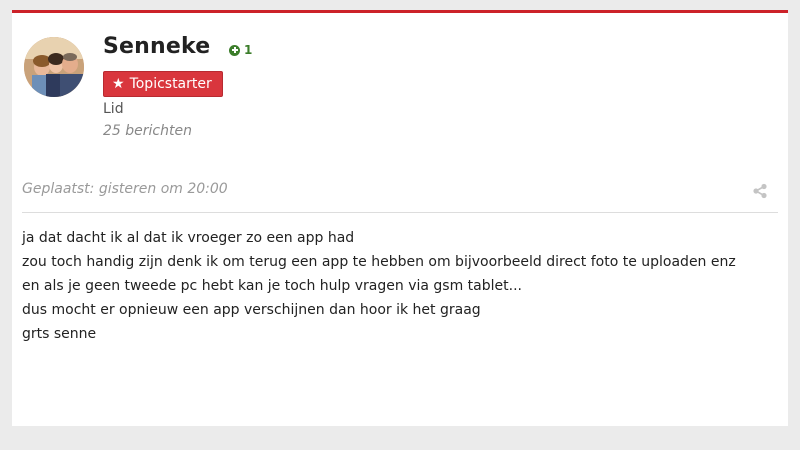  I want to click on avatar, so click(54, 67).